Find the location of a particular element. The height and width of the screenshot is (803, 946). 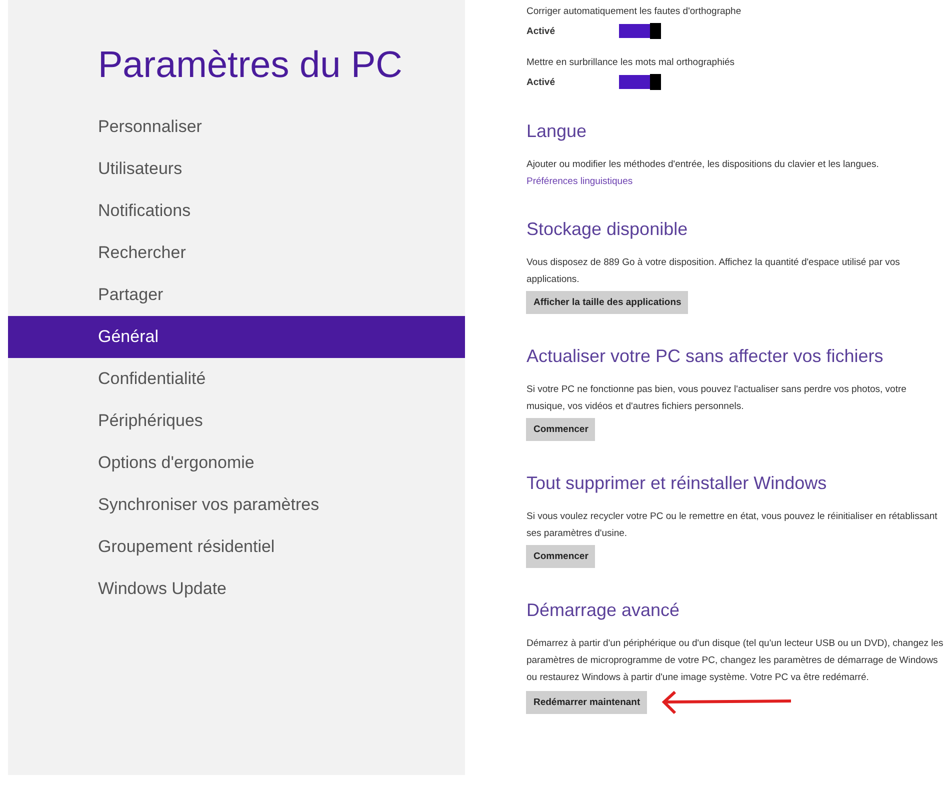

section-description: Ajouter ou modifier les méthodes d'entrée, les dispositions du clavier et les langues. is located at coordinates (703, 165).